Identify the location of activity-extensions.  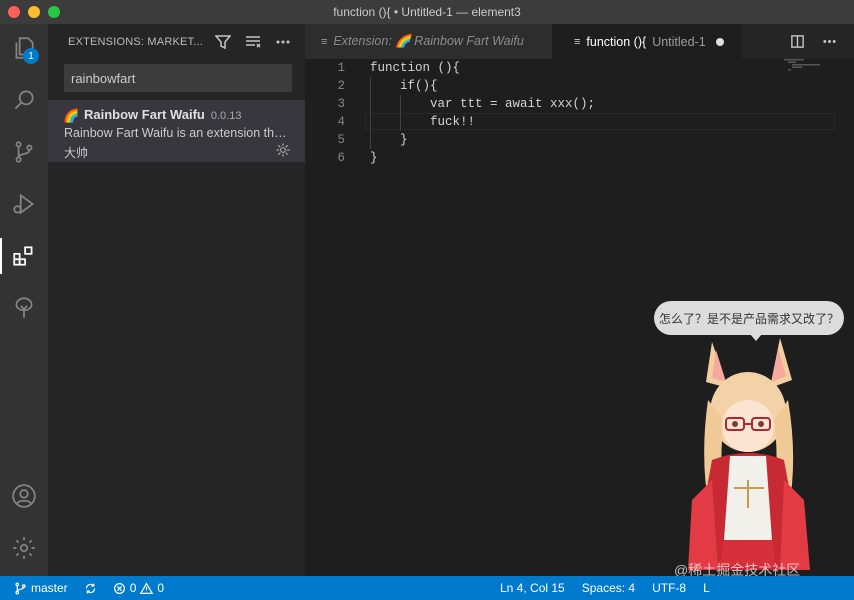
(24, 256).